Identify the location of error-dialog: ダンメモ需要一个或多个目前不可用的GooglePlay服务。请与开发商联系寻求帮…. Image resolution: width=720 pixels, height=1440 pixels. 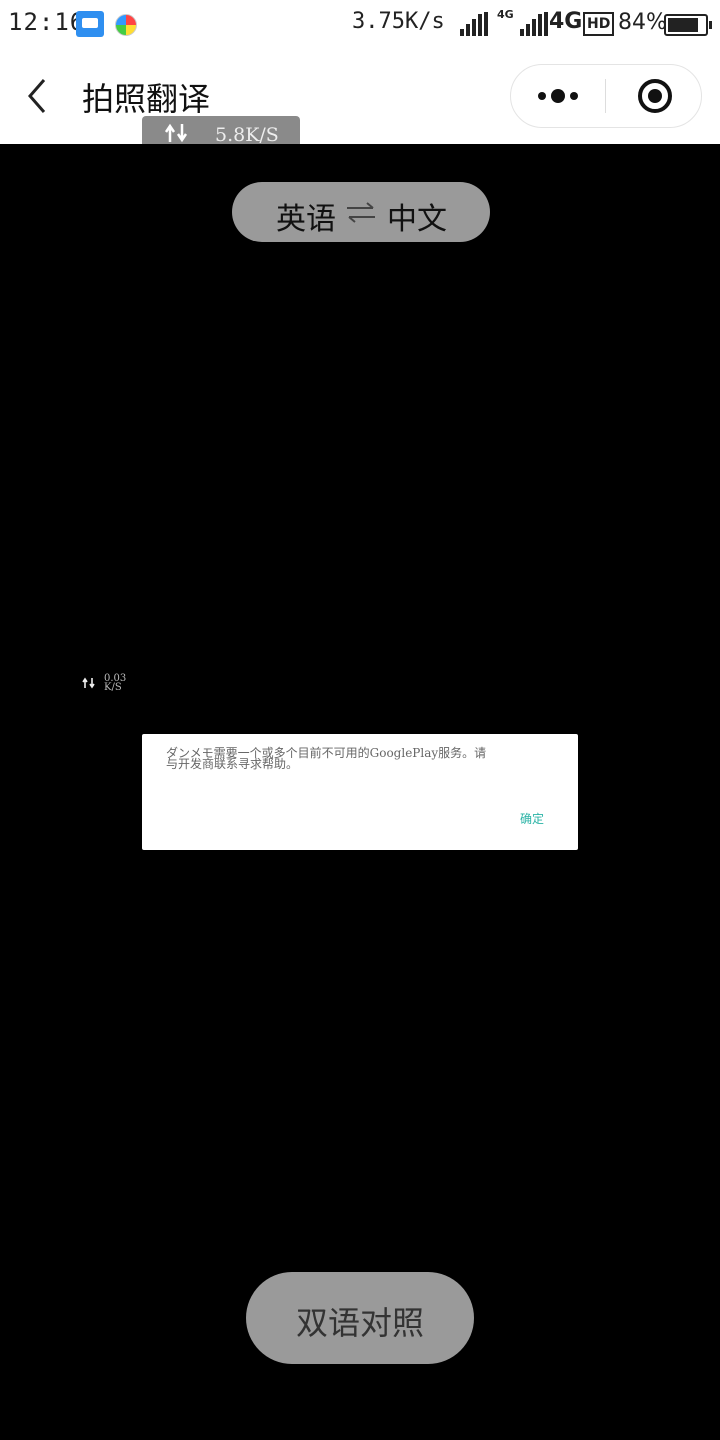
(360, 792).